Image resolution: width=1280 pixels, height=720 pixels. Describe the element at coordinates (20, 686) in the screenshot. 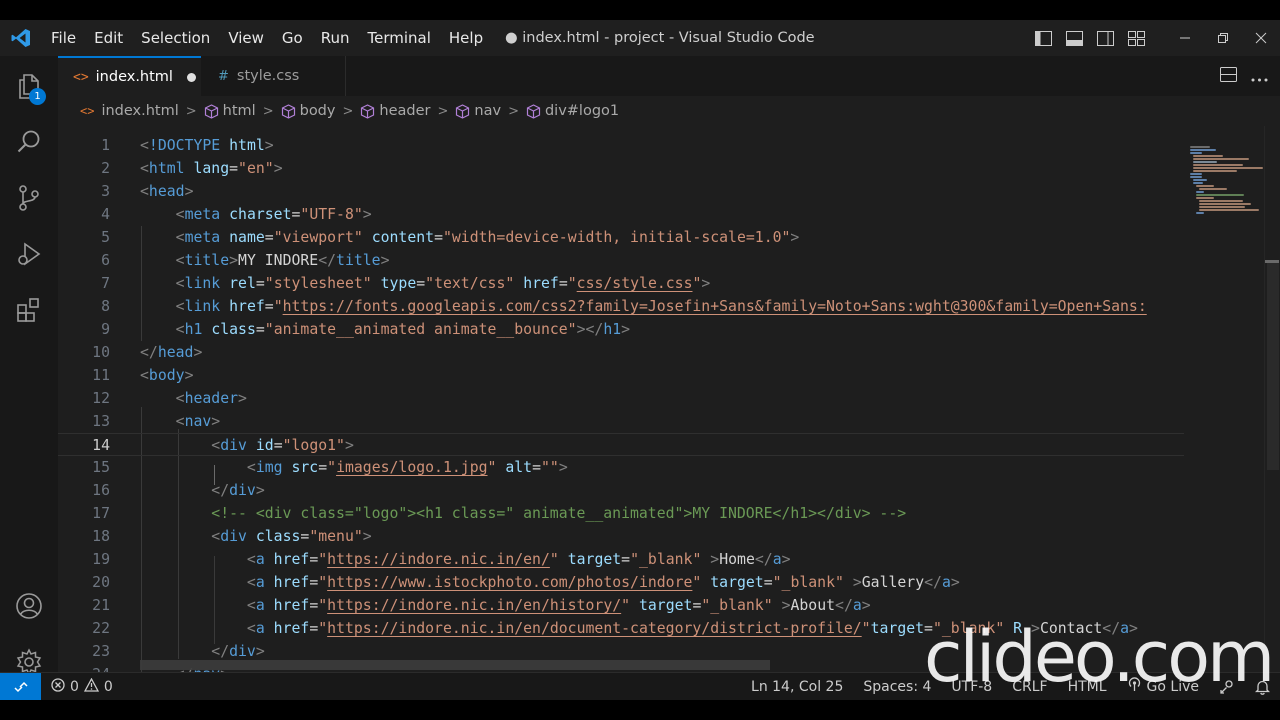

I see `remote-window-icon` at that location.